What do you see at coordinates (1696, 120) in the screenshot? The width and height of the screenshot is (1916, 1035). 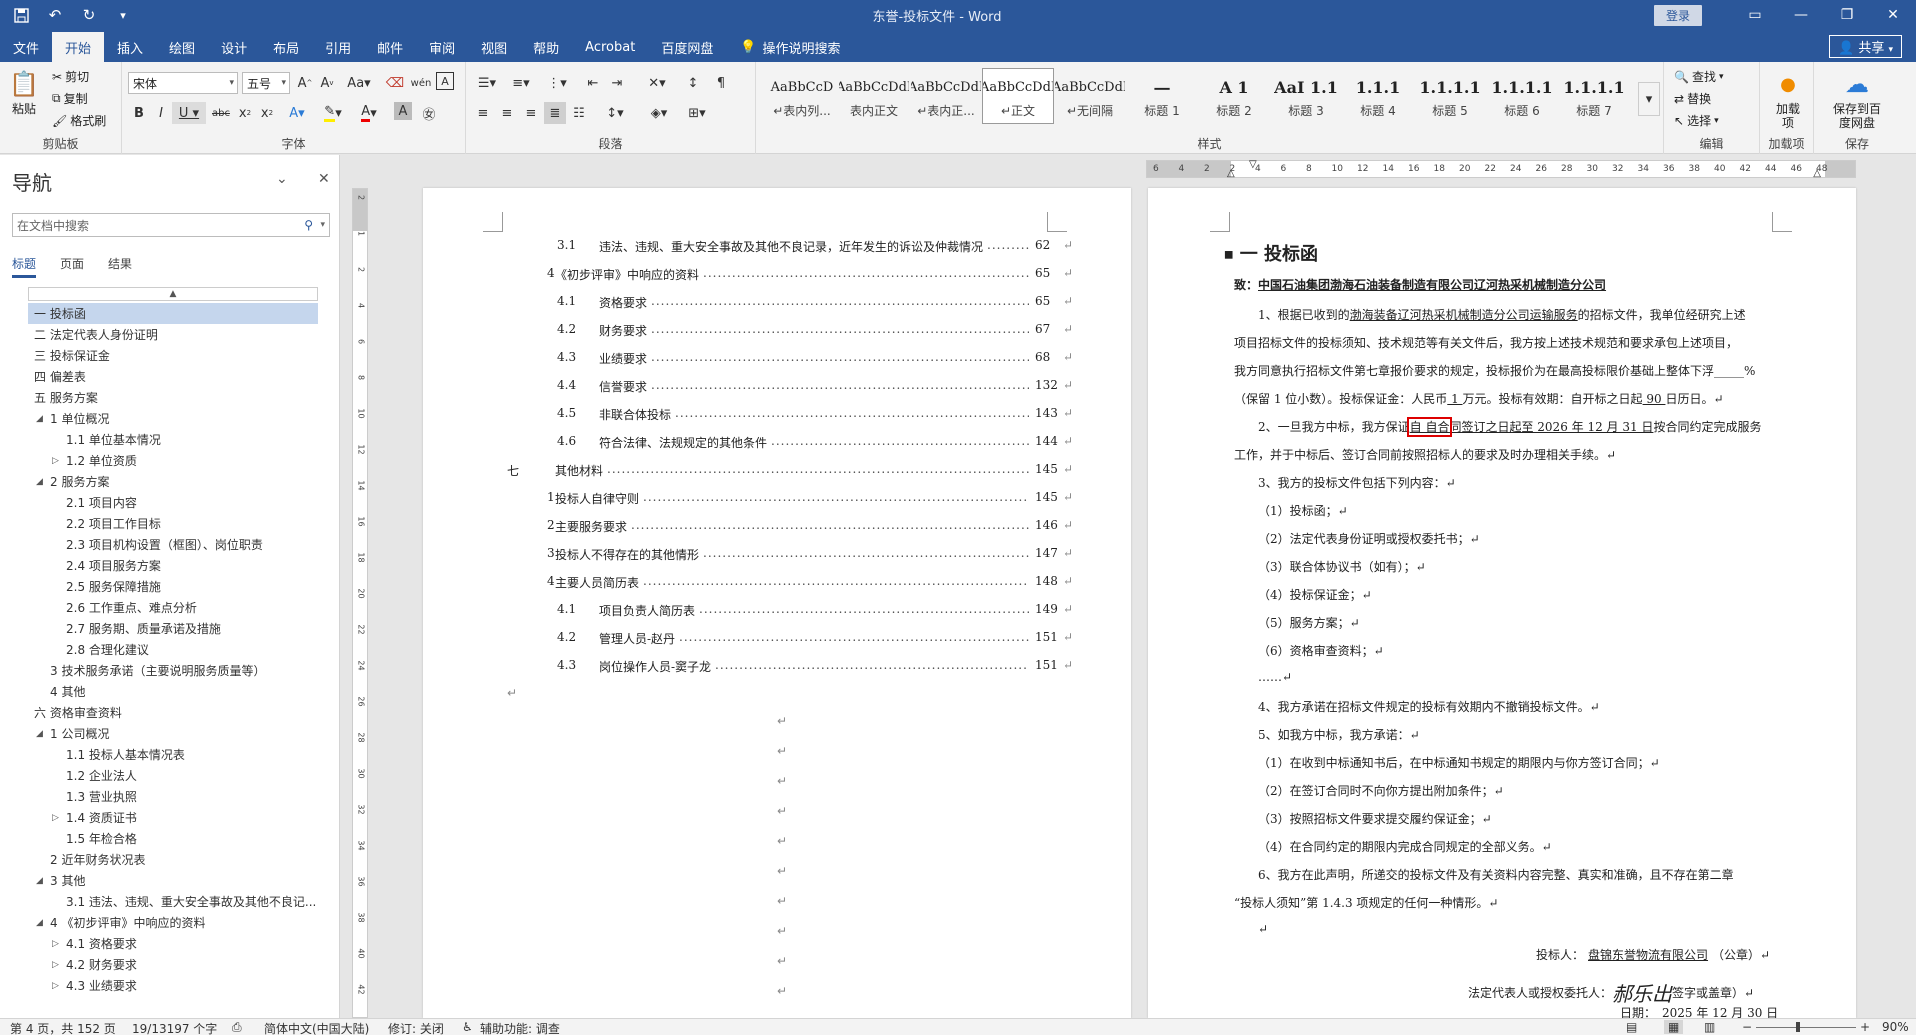 I see `select-button: ↖ 选择 ▾` at bounding box center [1696, 120].